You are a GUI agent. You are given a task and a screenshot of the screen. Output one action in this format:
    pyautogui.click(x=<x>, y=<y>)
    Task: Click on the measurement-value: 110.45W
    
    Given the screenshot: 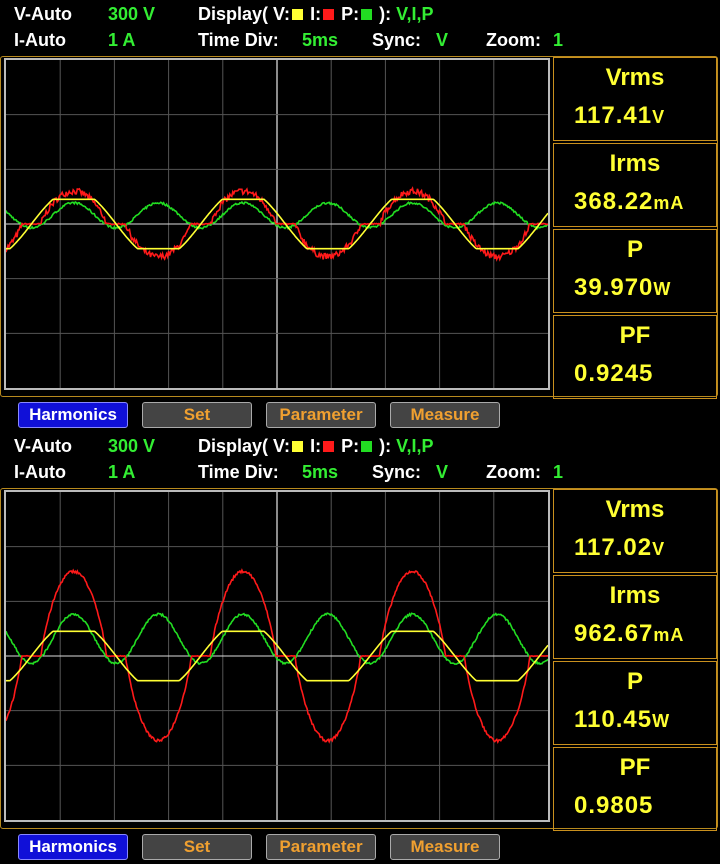 What is the action you would take?
    pyautogui.click(x=622, y=720)
    